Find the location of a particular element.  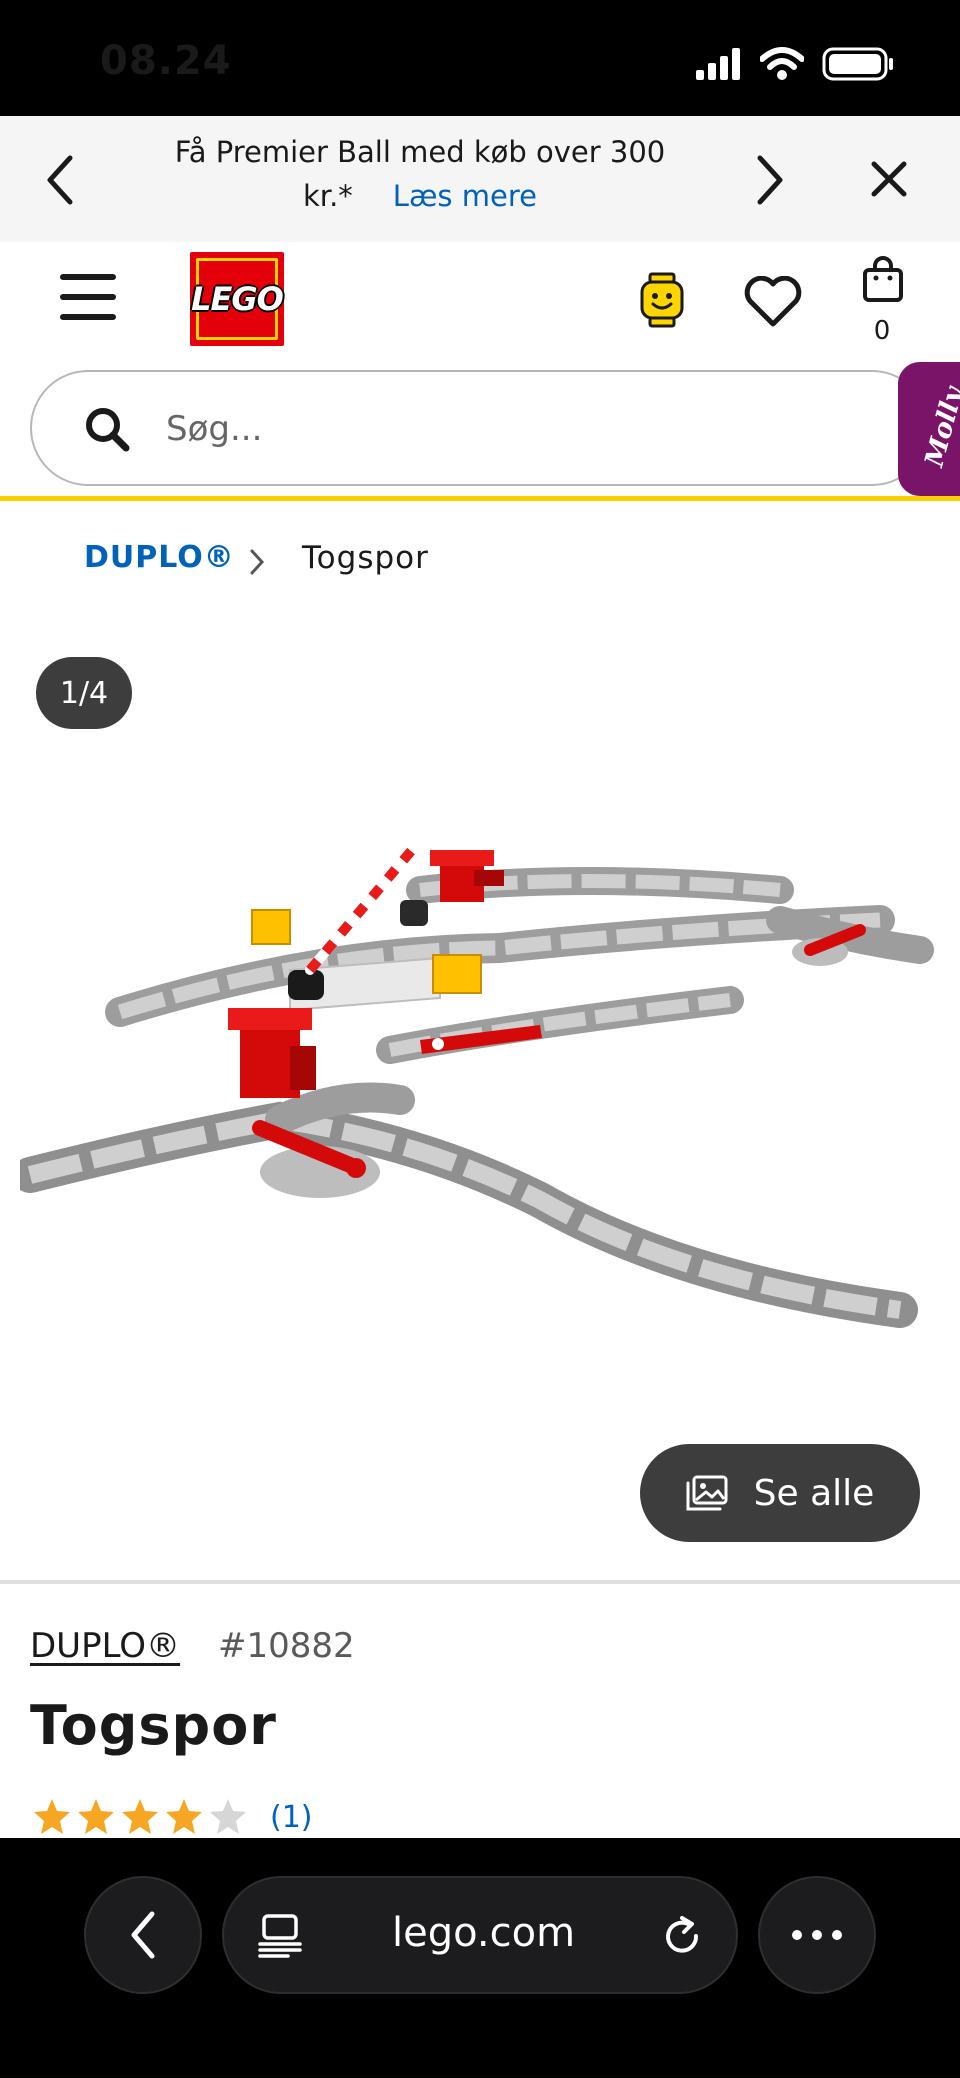

star-empty-icon is located at coordinates (228, 1816).